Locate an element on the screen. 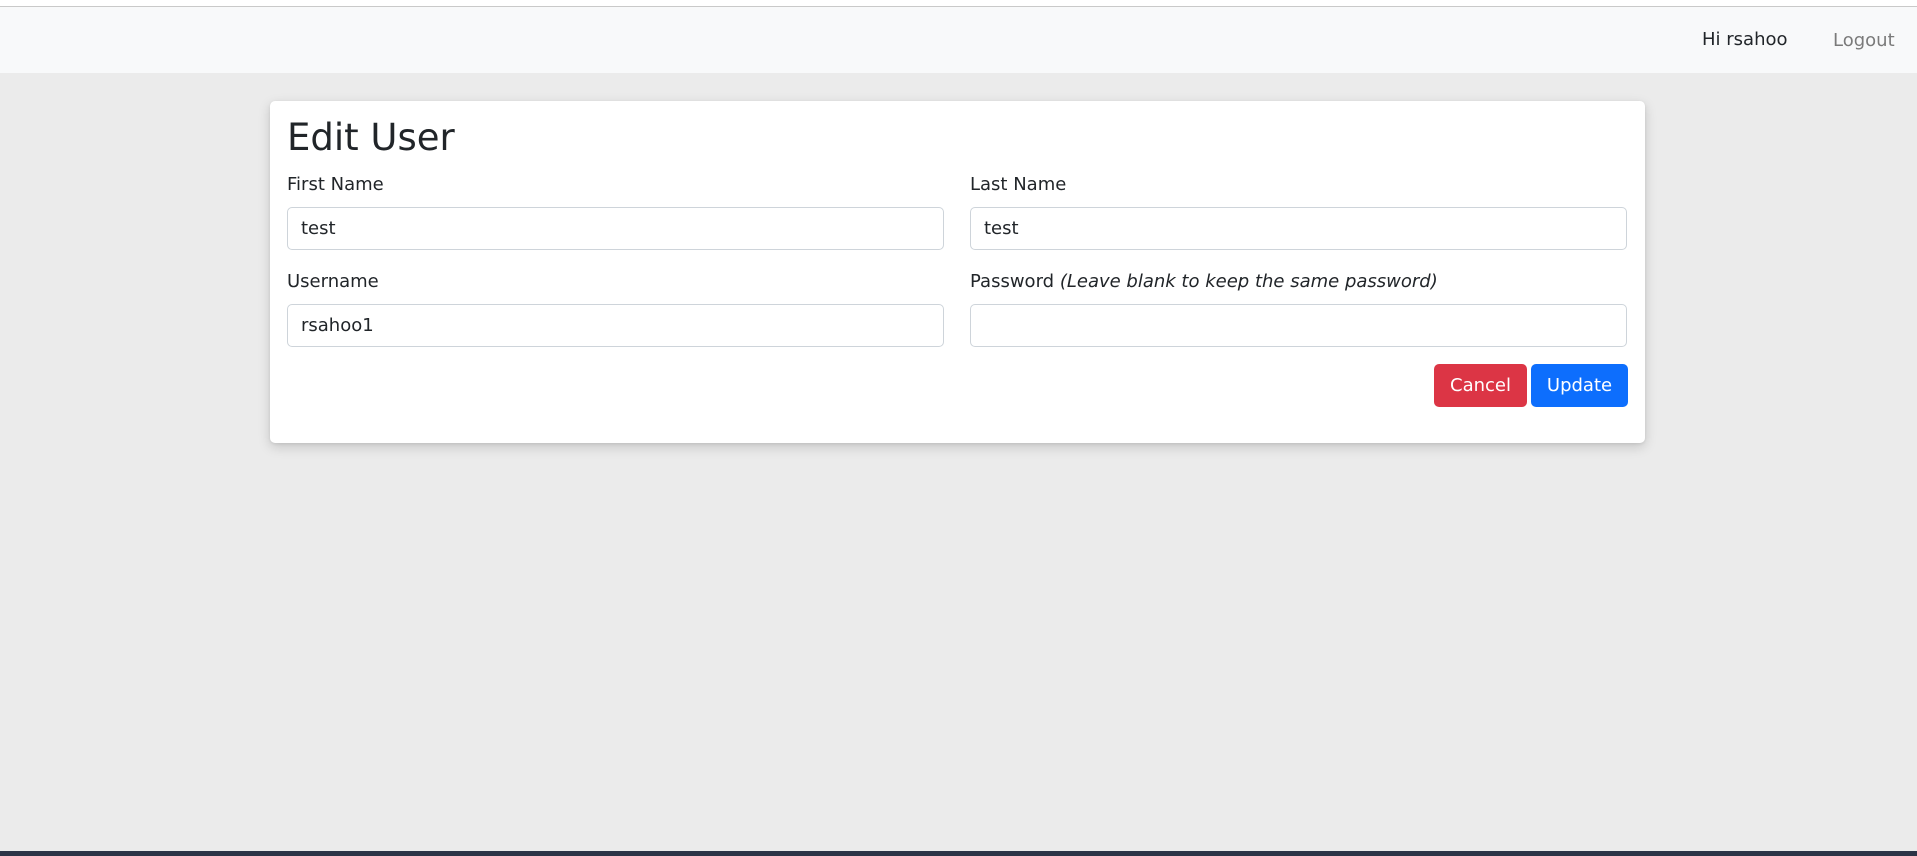 This screenshot has height=856, width=1917. cancel-button: Cancel is located at coordinates (1480, 385).